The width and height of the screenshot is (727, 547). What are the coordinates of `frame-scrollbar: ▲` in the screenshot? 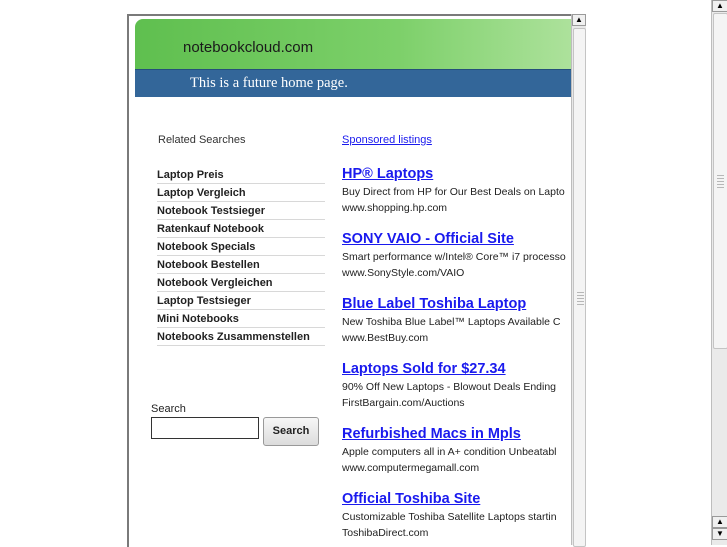 It's located at (578, 280).